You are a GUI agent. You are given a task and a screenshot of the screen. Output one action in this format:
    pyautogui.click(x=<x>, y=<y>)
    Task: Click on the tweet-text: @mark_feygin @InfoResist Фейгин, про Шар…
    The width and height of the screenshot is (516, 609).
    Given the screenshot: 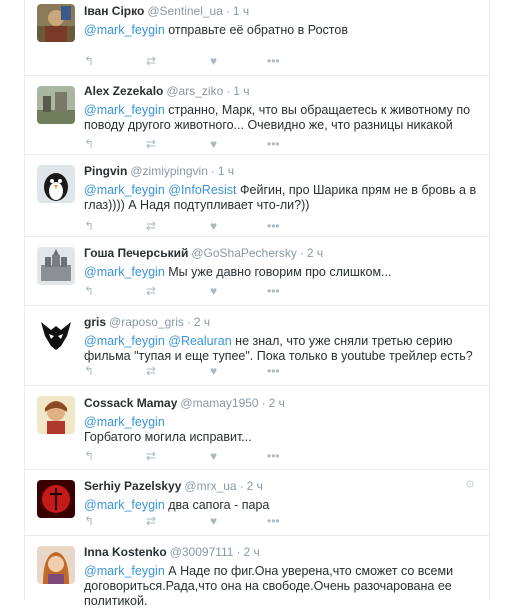 What is the action you would take?
    pyautogui.click(x=280, y=198)
    